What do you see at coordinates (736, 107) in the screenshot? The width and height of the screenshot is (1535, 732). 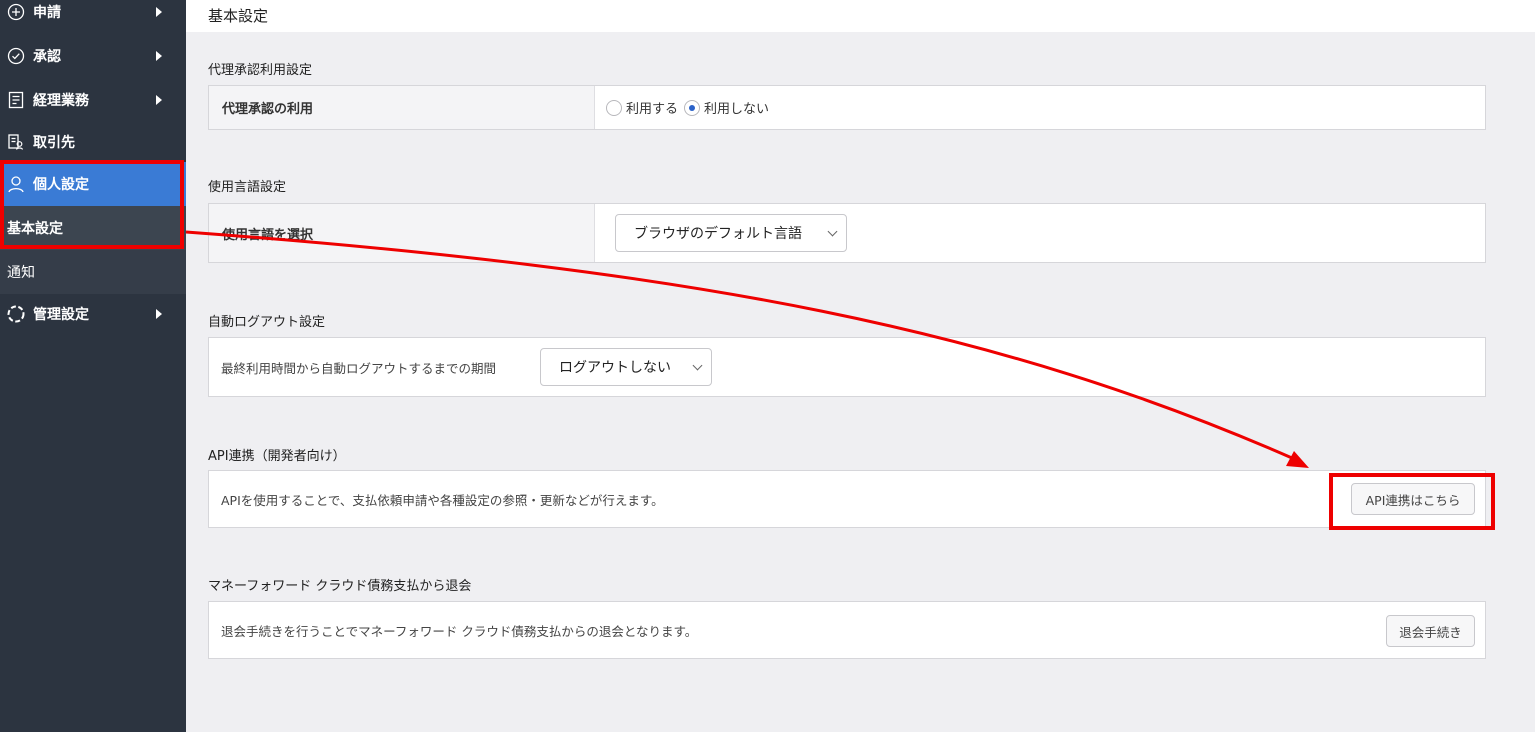 I see `radio-not-use-label: 利用しない` at bounding box center [736, 107].